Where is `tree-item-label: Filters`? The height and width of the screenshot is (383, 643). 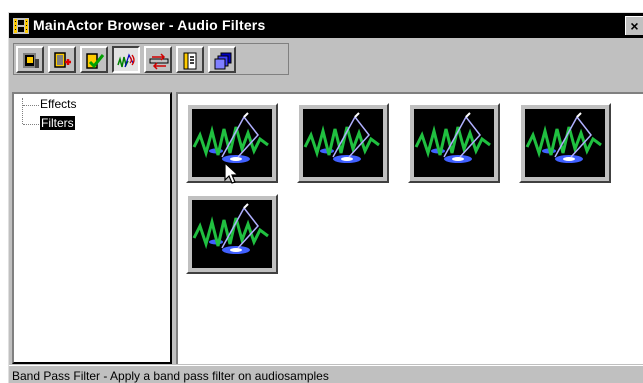 tree-item-label: Filters is located at coordinates (57, 123).